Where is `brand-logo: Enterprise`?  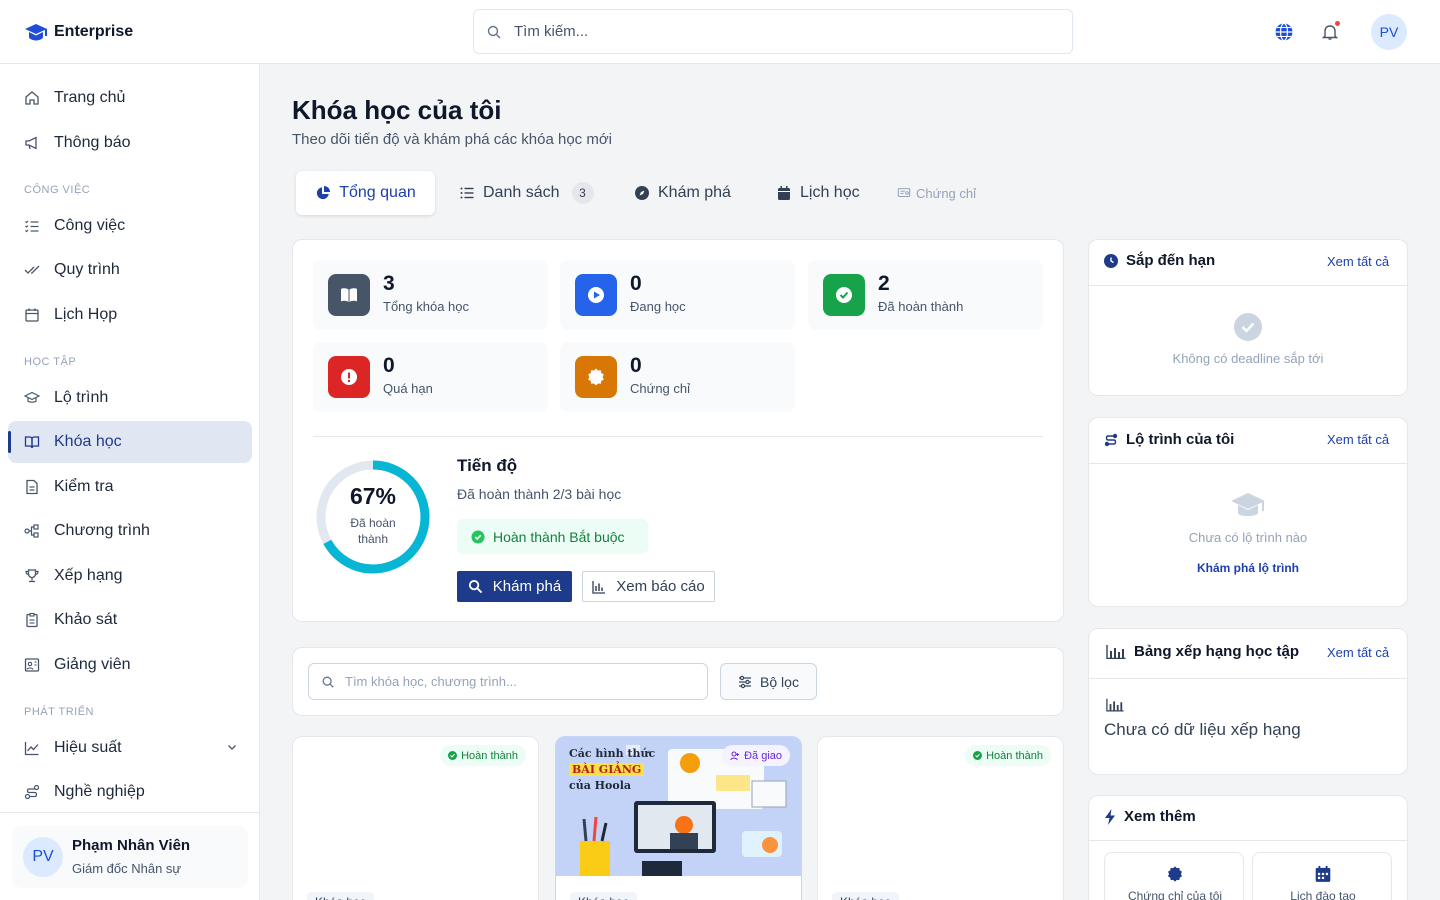 brand-logo: Enterprise is located at coordinates (78, 32).